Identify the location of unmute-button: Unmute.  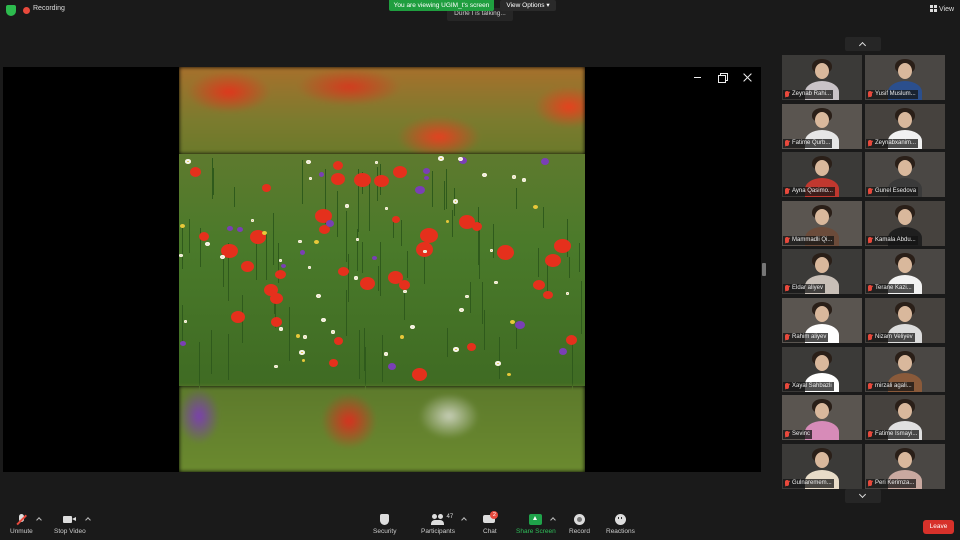
(21, 524).